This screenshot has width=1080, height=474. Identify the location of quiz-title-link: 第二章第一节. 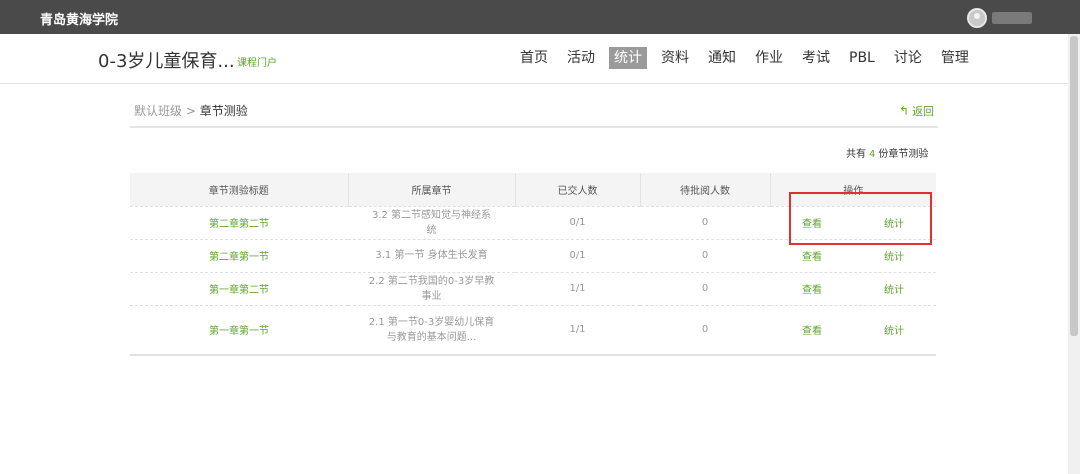
(239, 255).